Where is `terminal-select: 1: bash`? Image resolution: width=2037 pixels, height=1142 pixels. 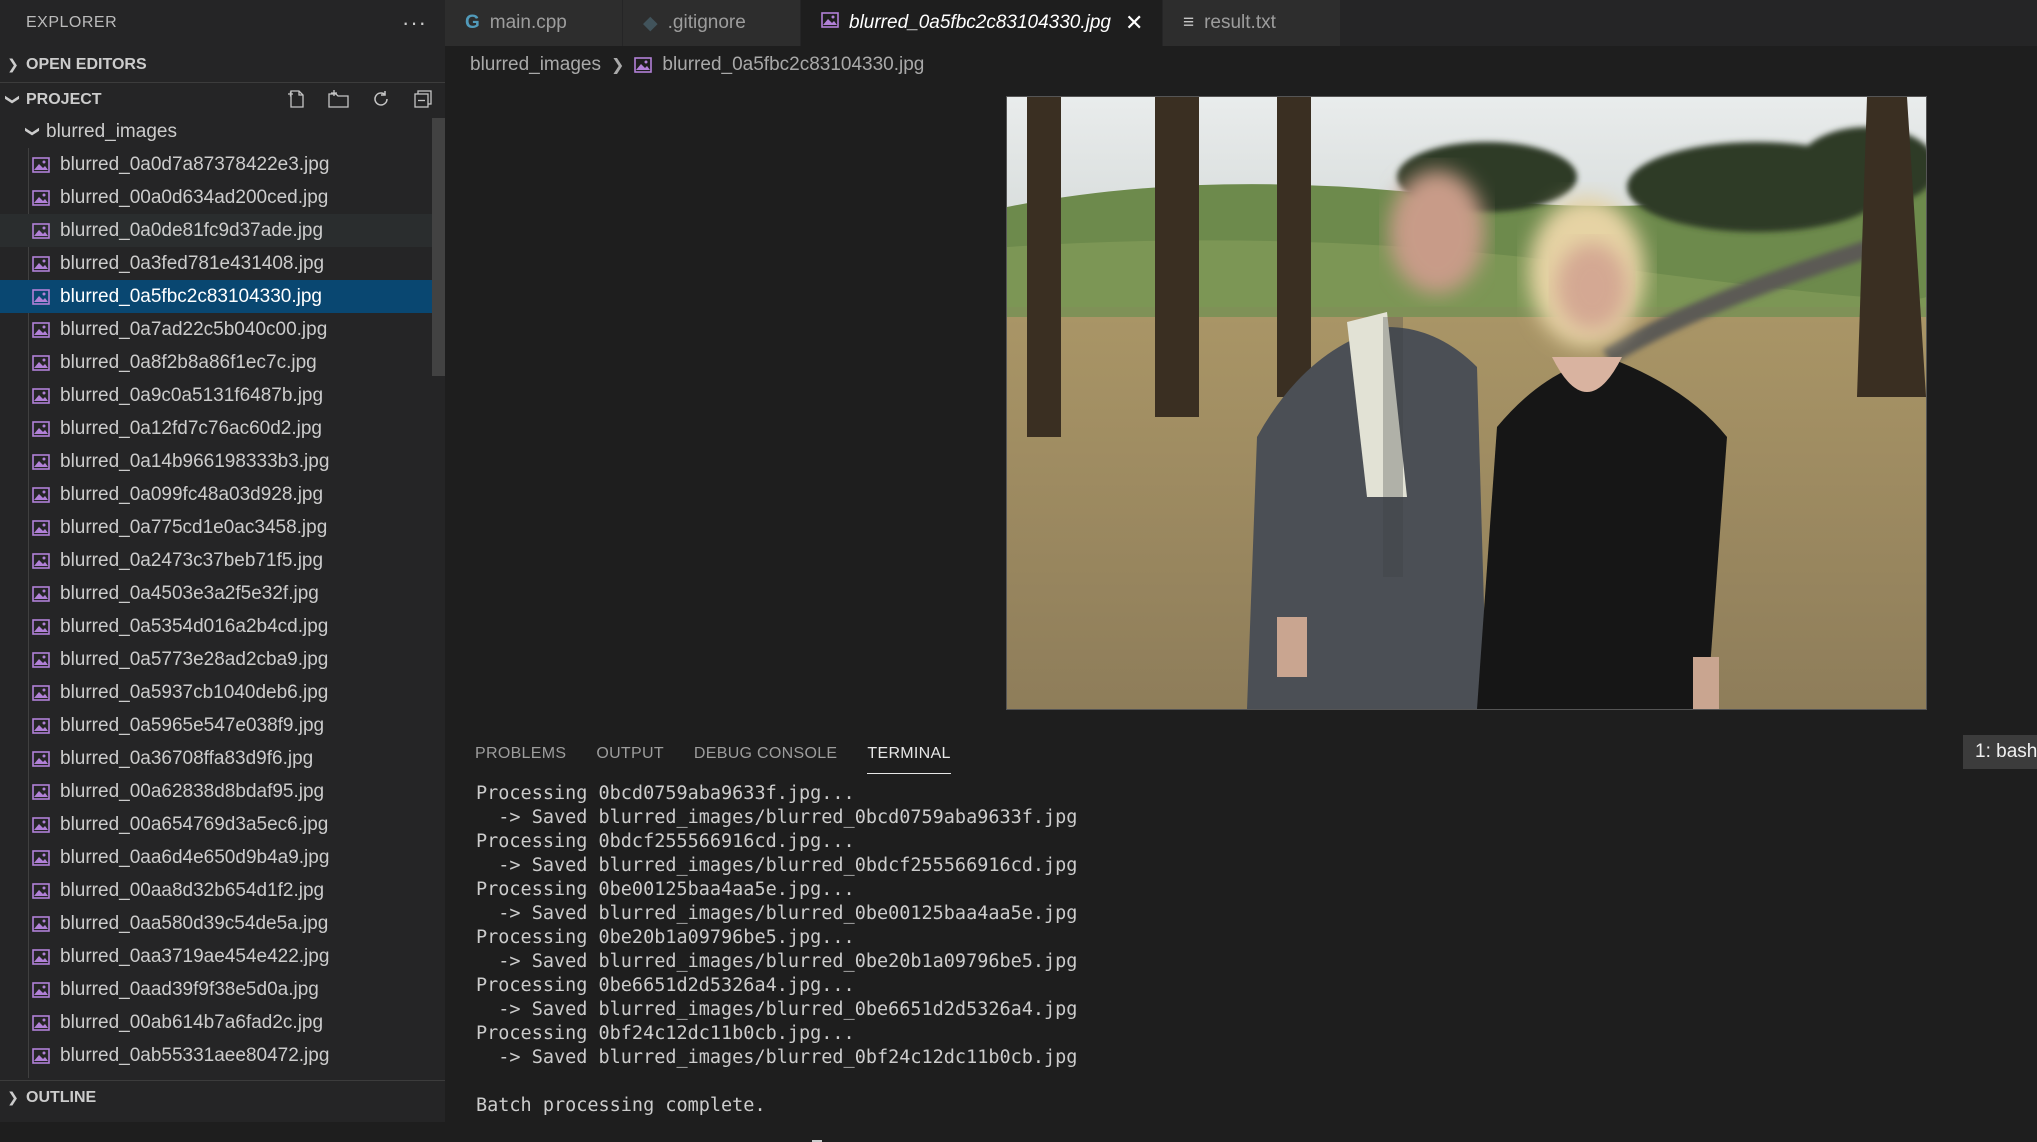 terminal-select: 1: bash is located at coordinates (2000, 752).